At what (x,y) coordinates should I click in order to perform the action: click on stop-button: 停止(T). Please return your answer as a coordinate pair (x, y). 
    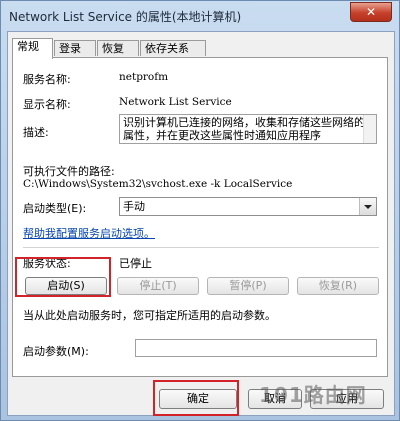
    Looking at the image, I should click on (158, 286).